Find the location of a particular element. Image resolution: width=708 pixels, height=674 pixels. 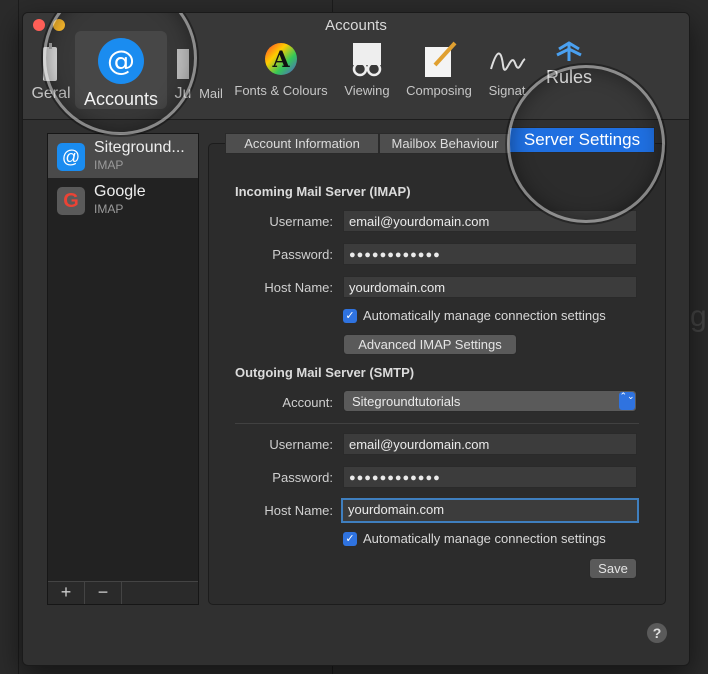

incoming-password-field: ●●●●●●●●●●●● is located at coordinates (490, 254).